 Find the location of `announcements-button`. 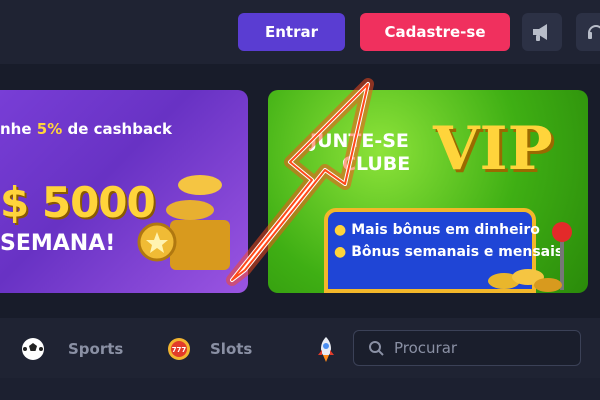

announcements-button is located at coordinates (542, 32).